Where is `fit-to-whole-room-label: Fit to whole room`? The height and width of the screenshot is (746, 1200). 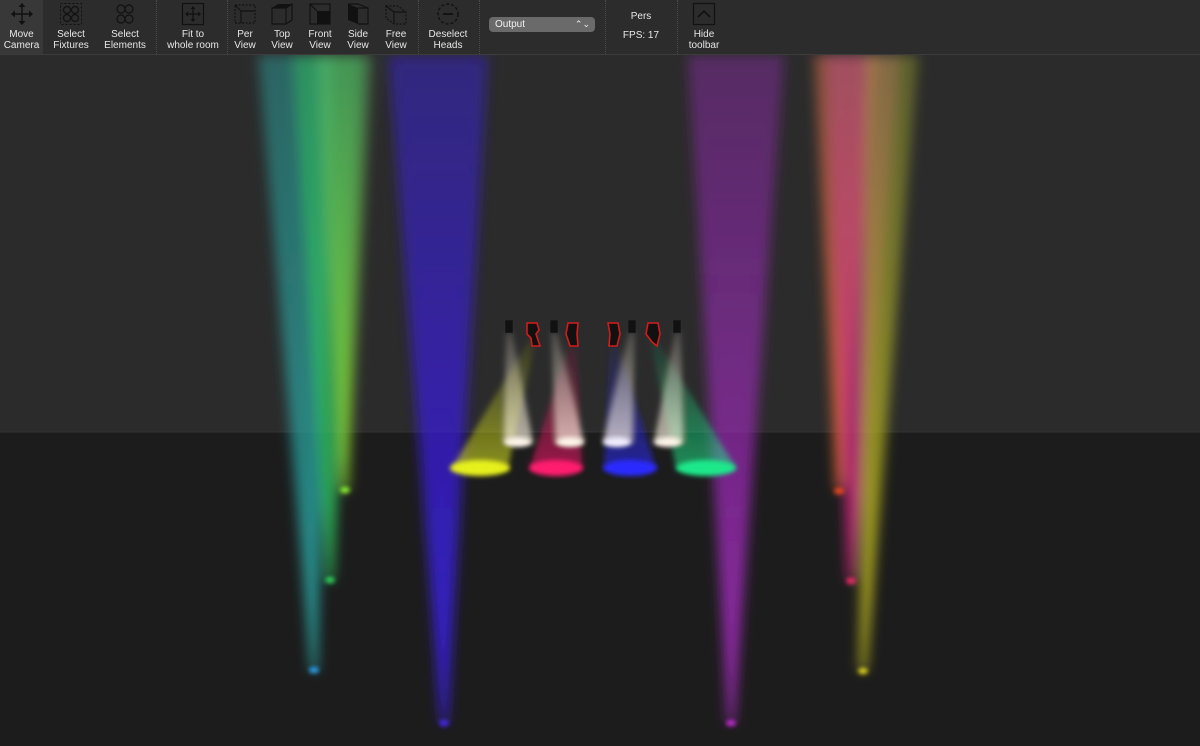
fit-to-whole-room-label: Fit to whole room is located at coordinates (193, 40).